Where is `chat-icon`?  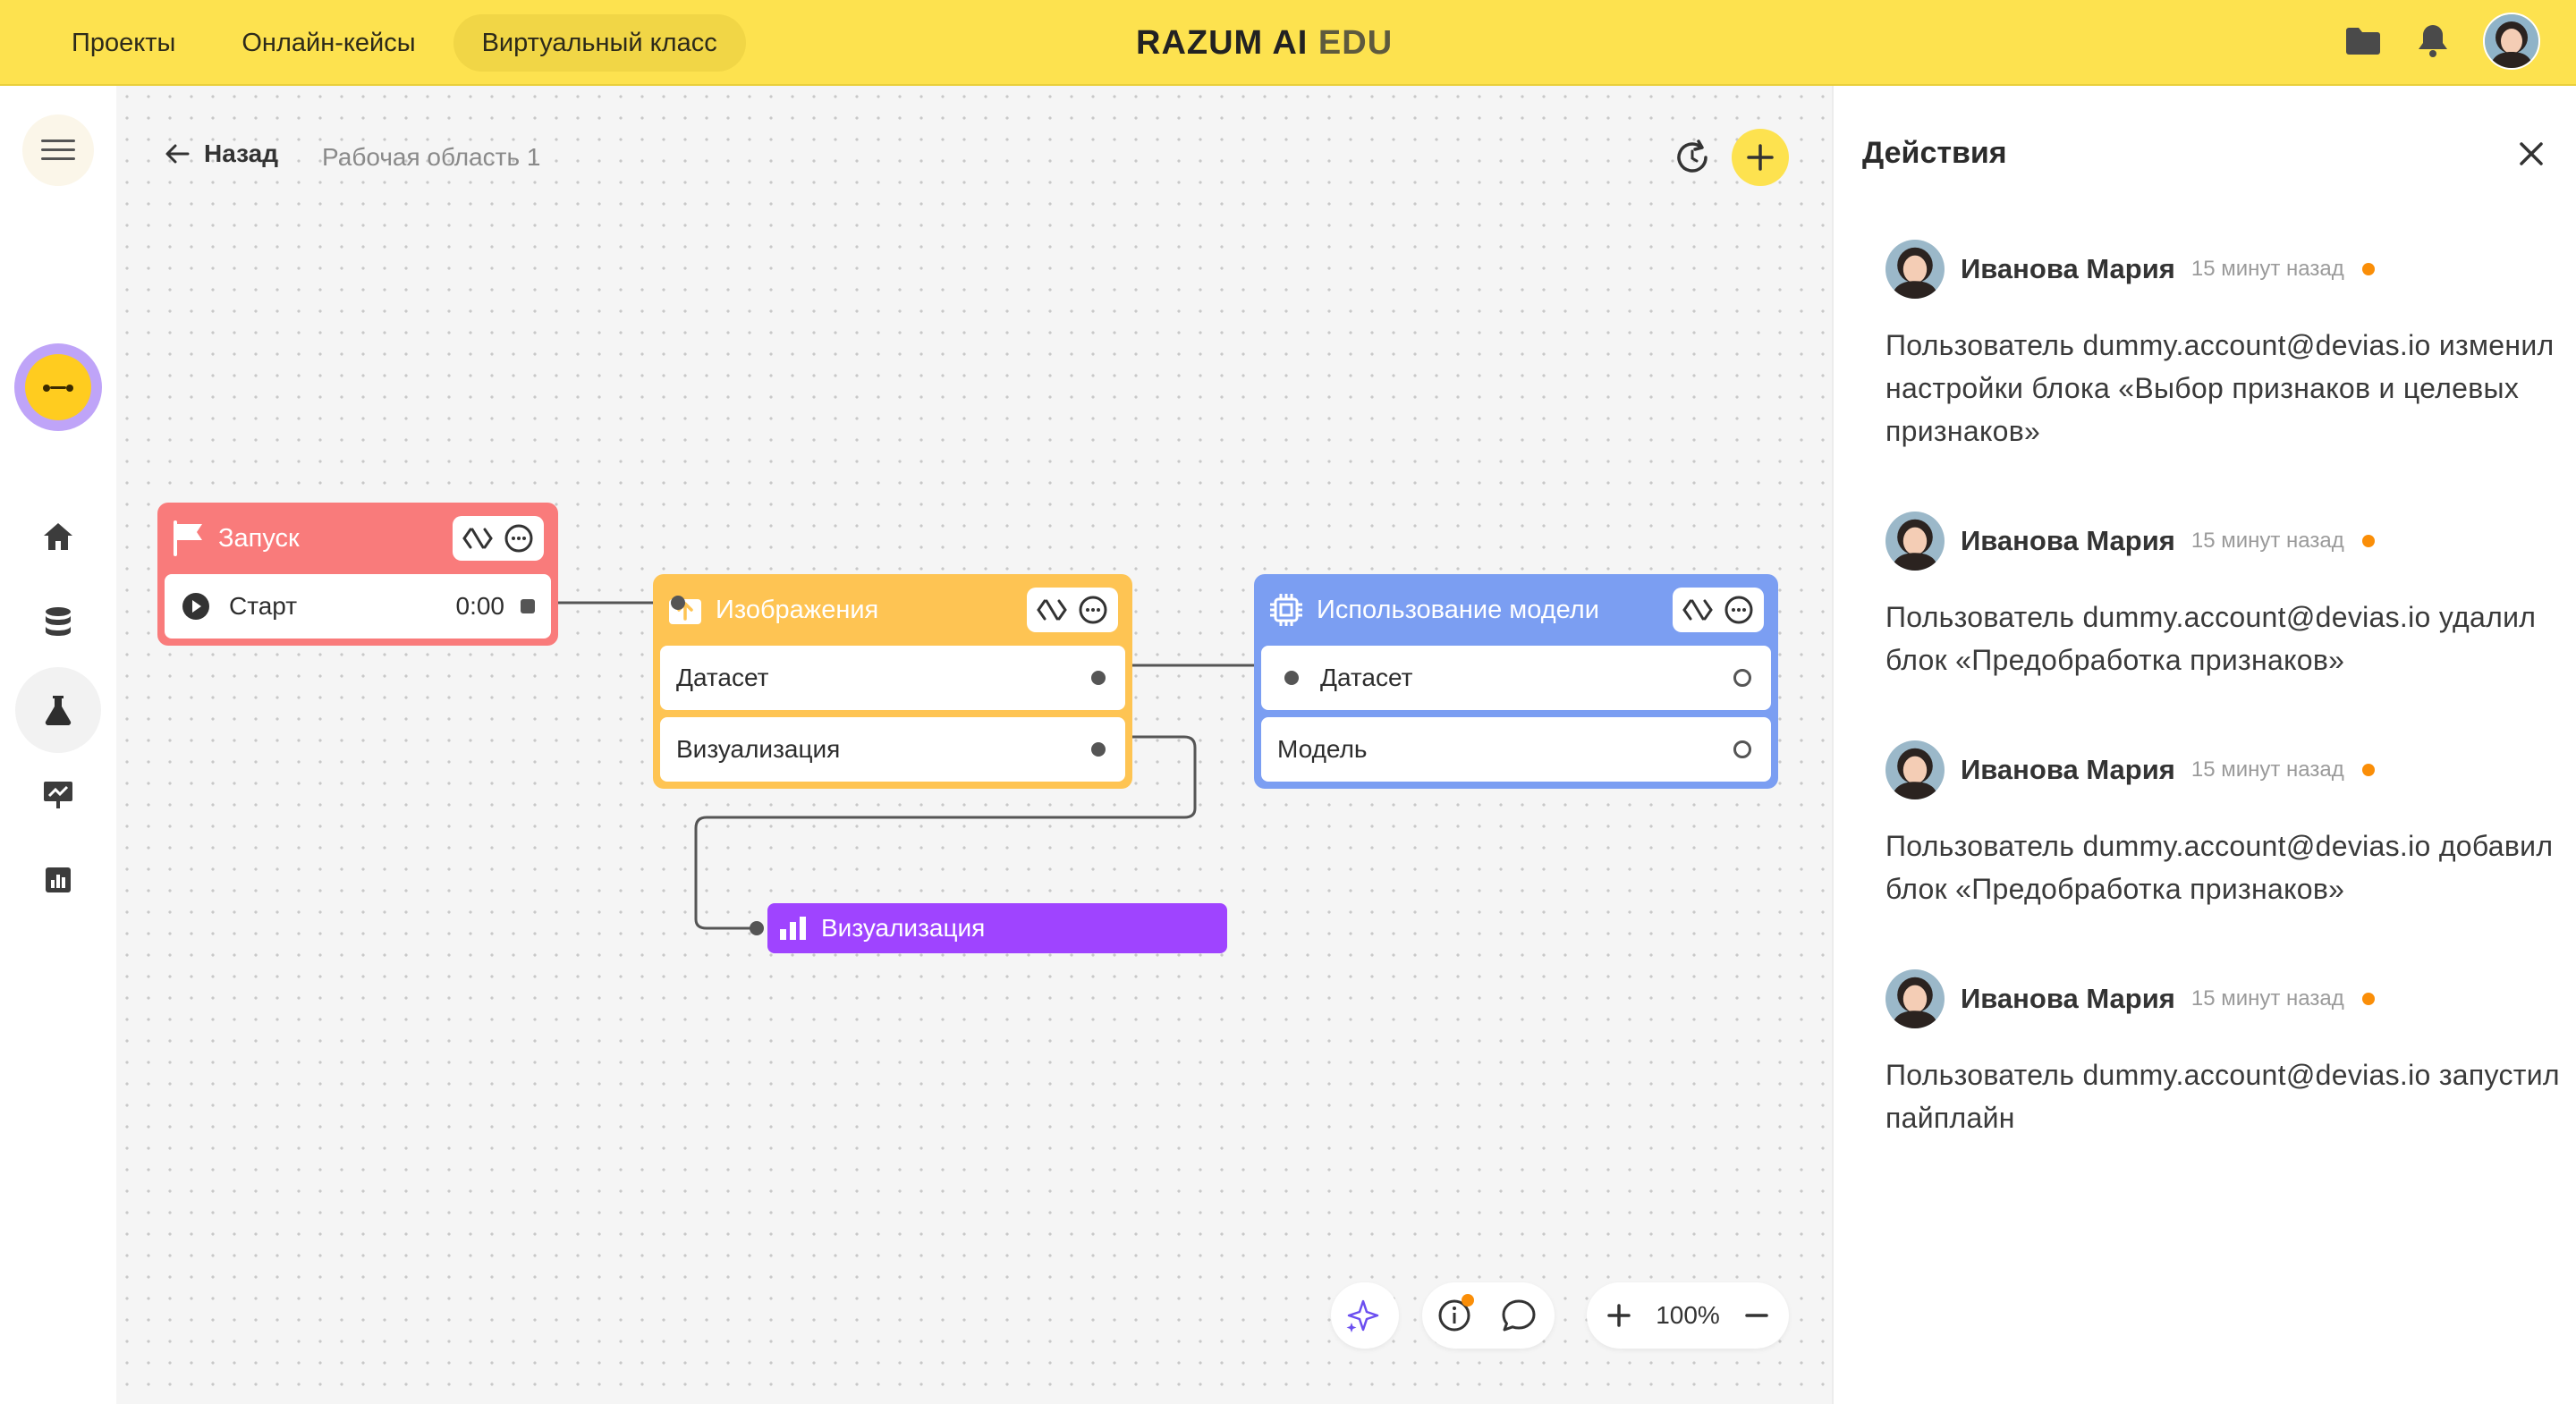 chat-icon is located at coordinates (1519, 1316).